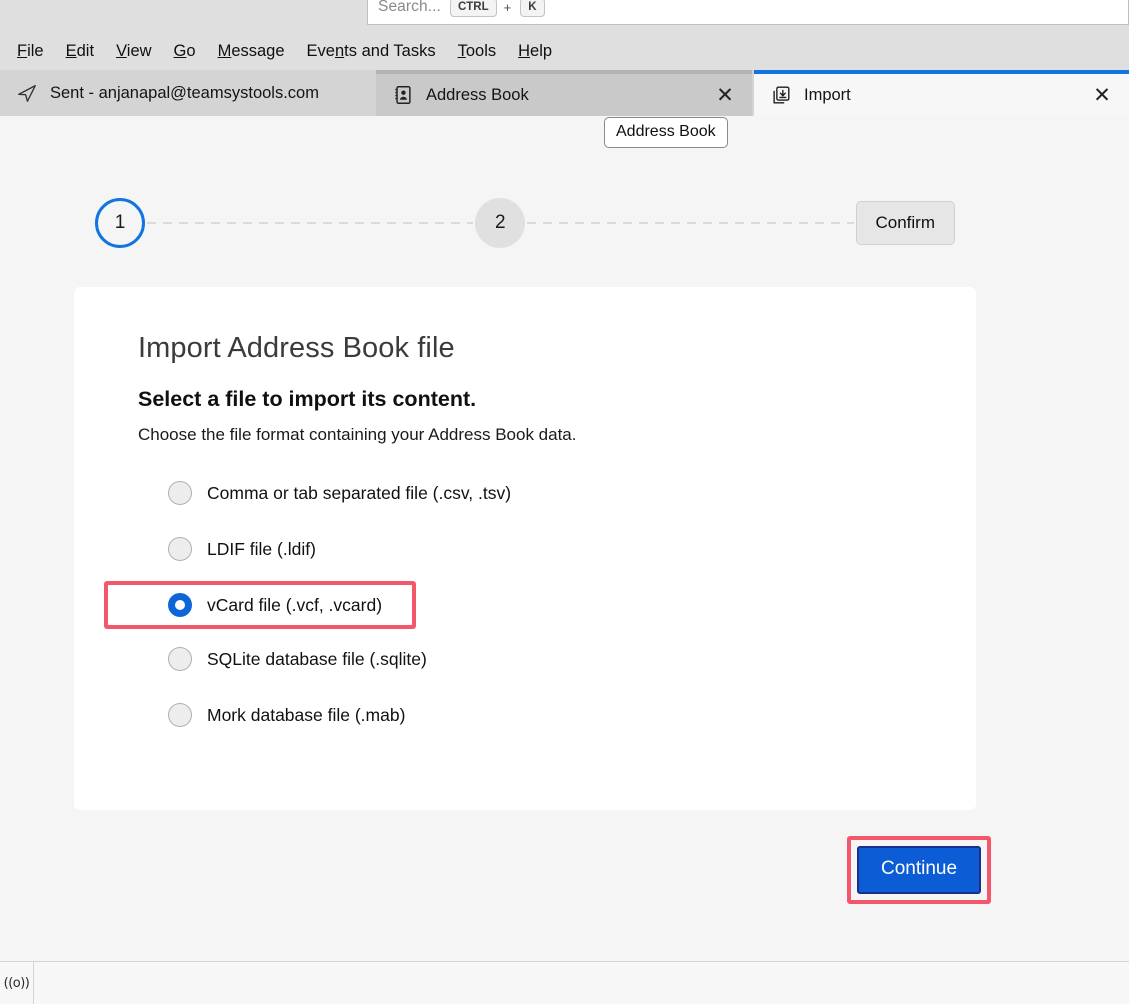 This screenshot has height=1004, width=1129. I want to click on stepper-step-2: 2, so click(500, 223).